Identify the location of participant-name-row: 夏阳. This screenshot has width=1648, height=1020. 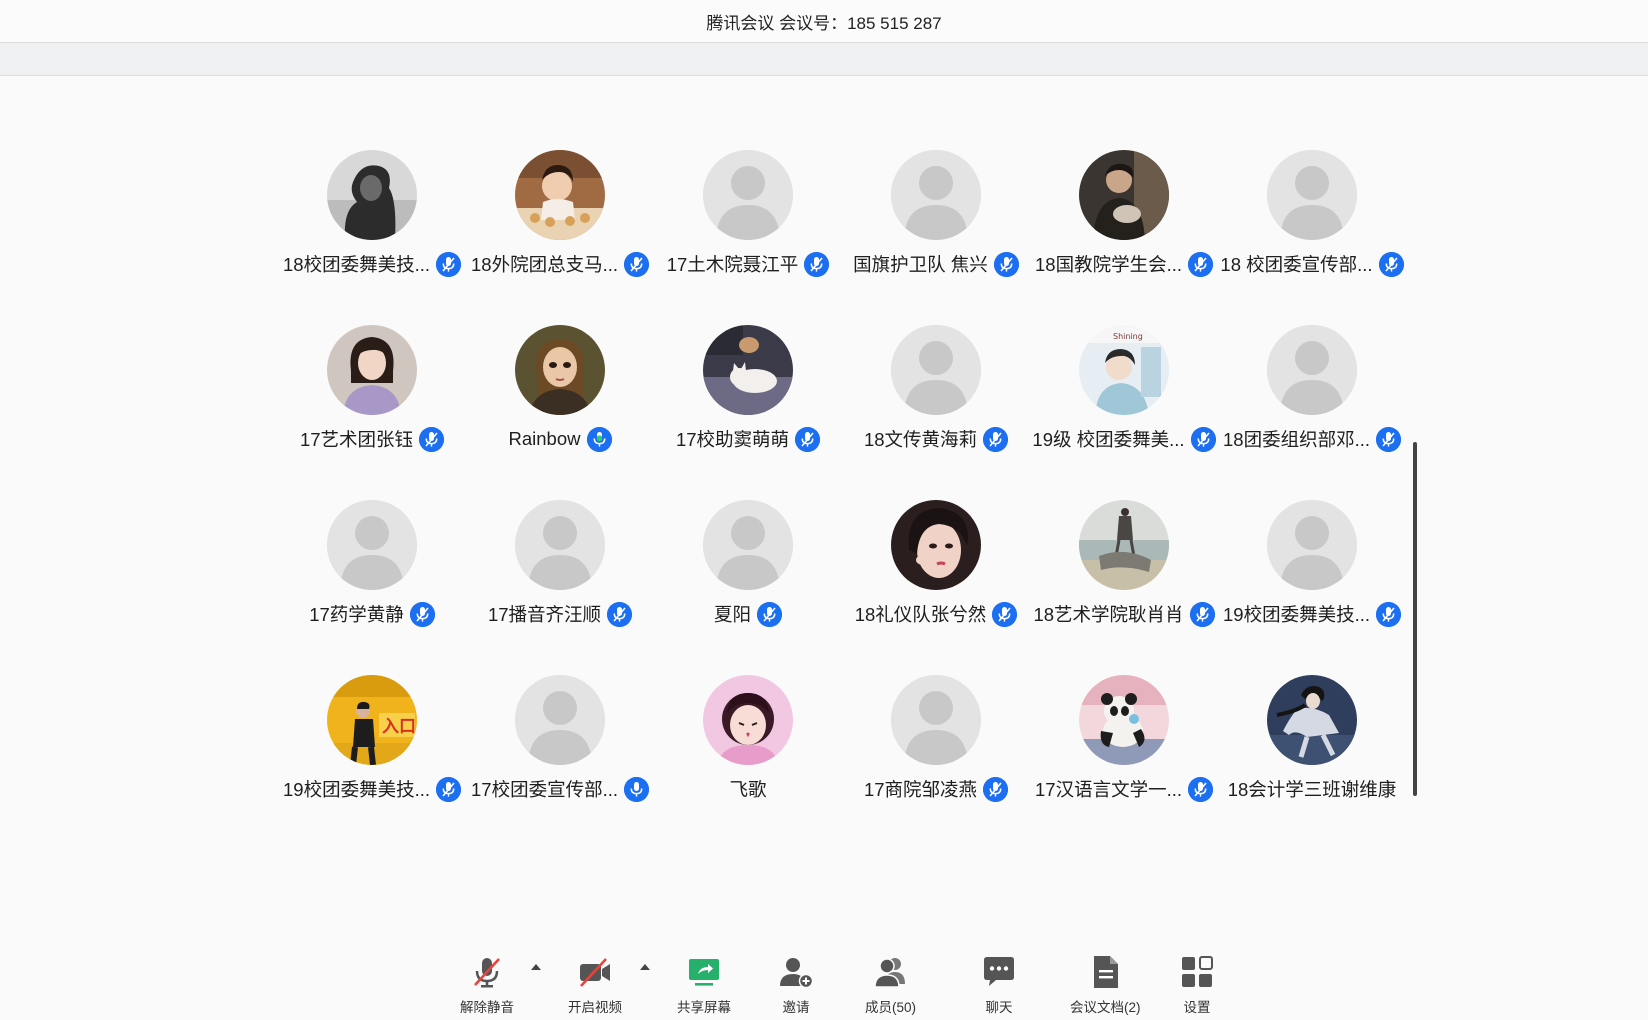
(748, 614).